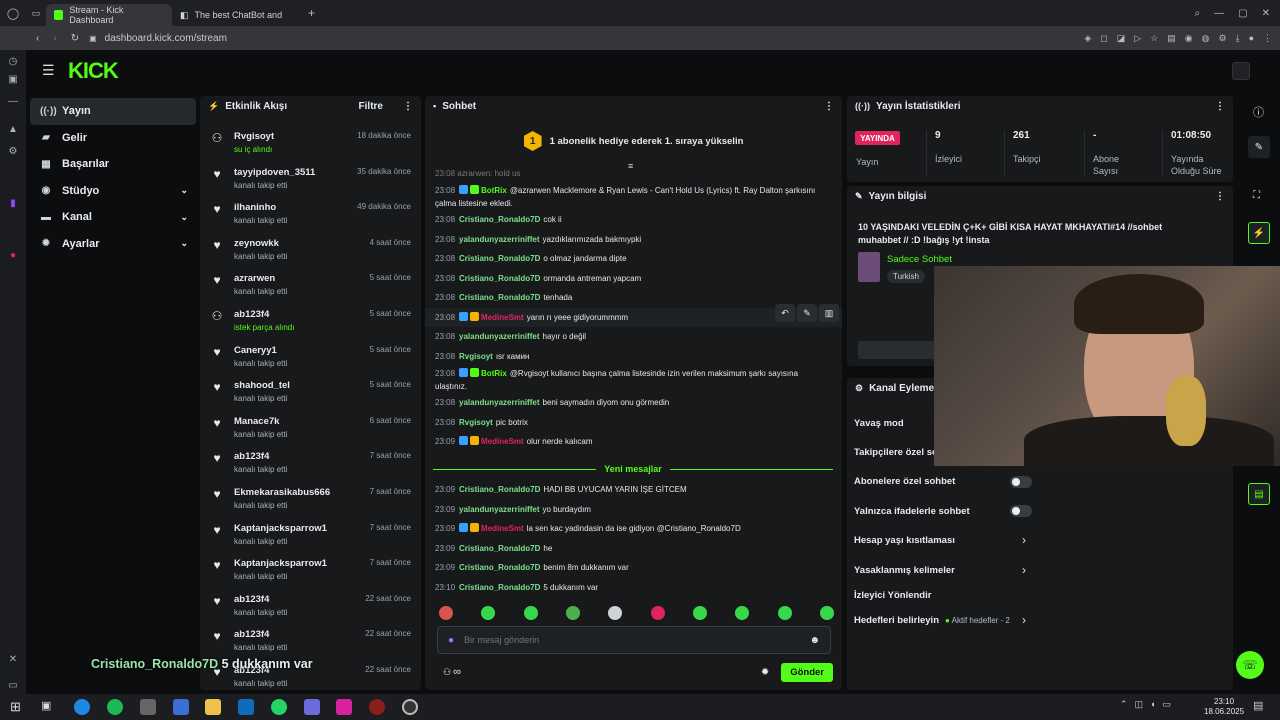  I want to click on sidebar-item-kanal: ▬ Kanal ⌄, so click(113, 217).